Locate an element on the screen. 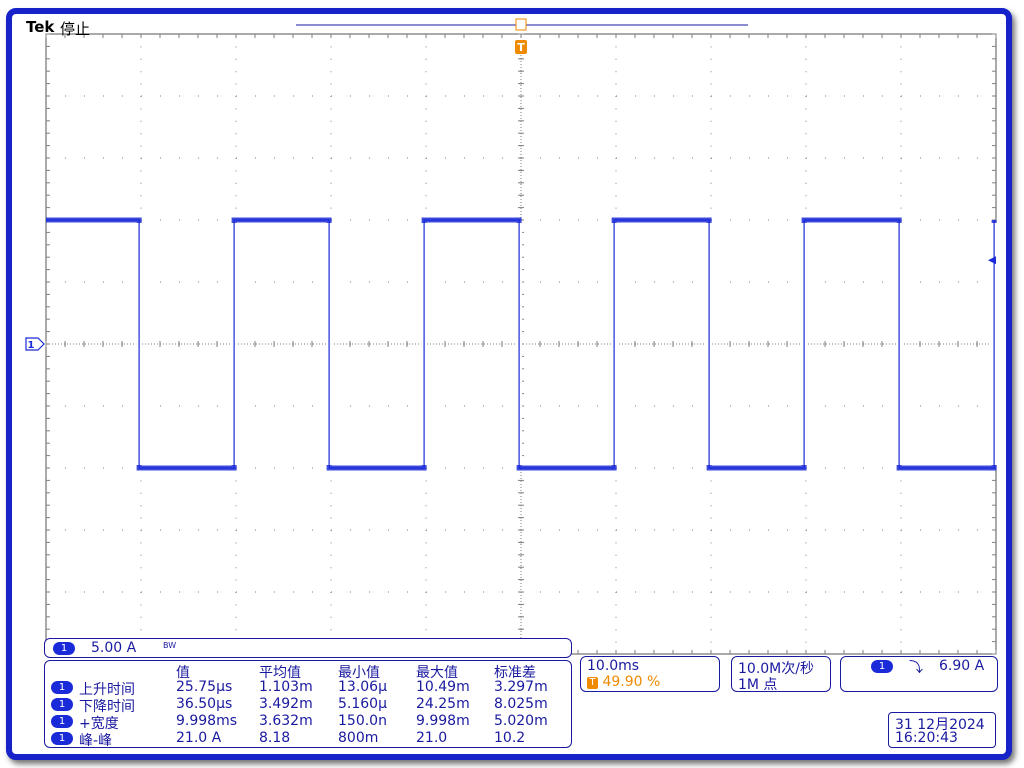 This screenshot has height=768, width=1024. timebase-panel: 10.0ms T 49.90 % is located at coordinates (650, 674).